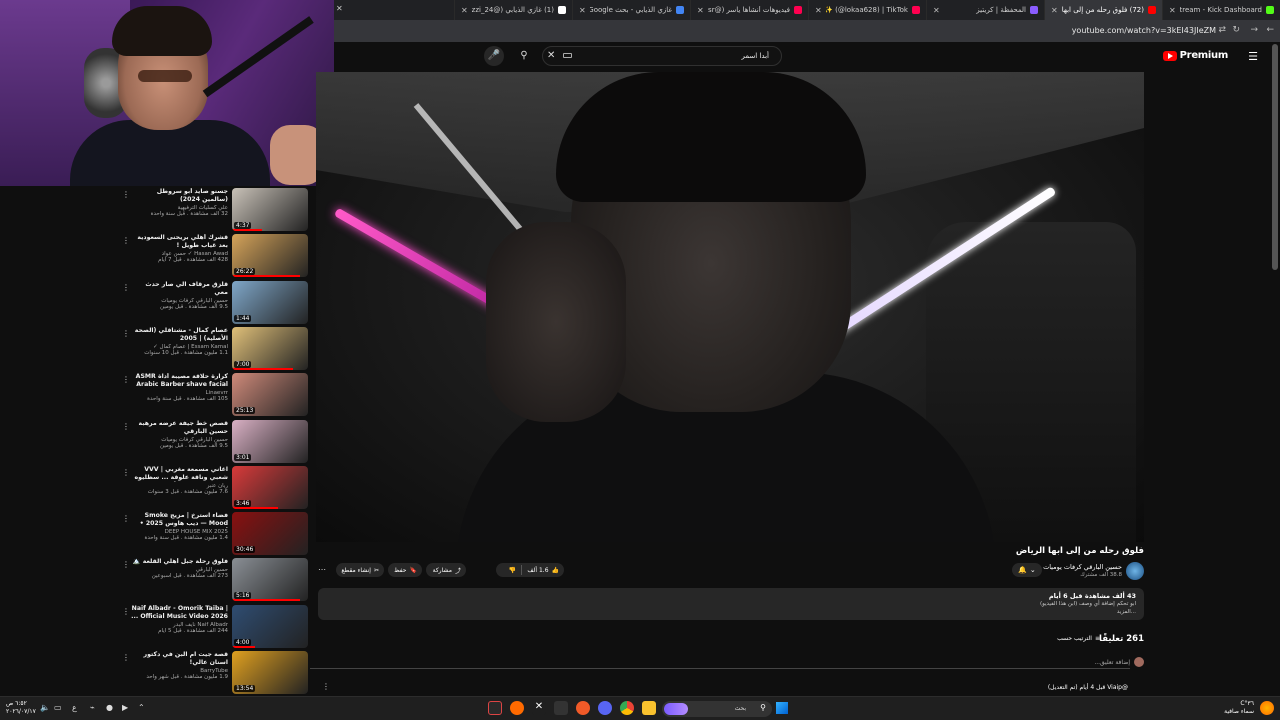  Describe the element at coordinates (92, 707) in the screenshot. I see `bluetooth-icon: ⌁` at that location.